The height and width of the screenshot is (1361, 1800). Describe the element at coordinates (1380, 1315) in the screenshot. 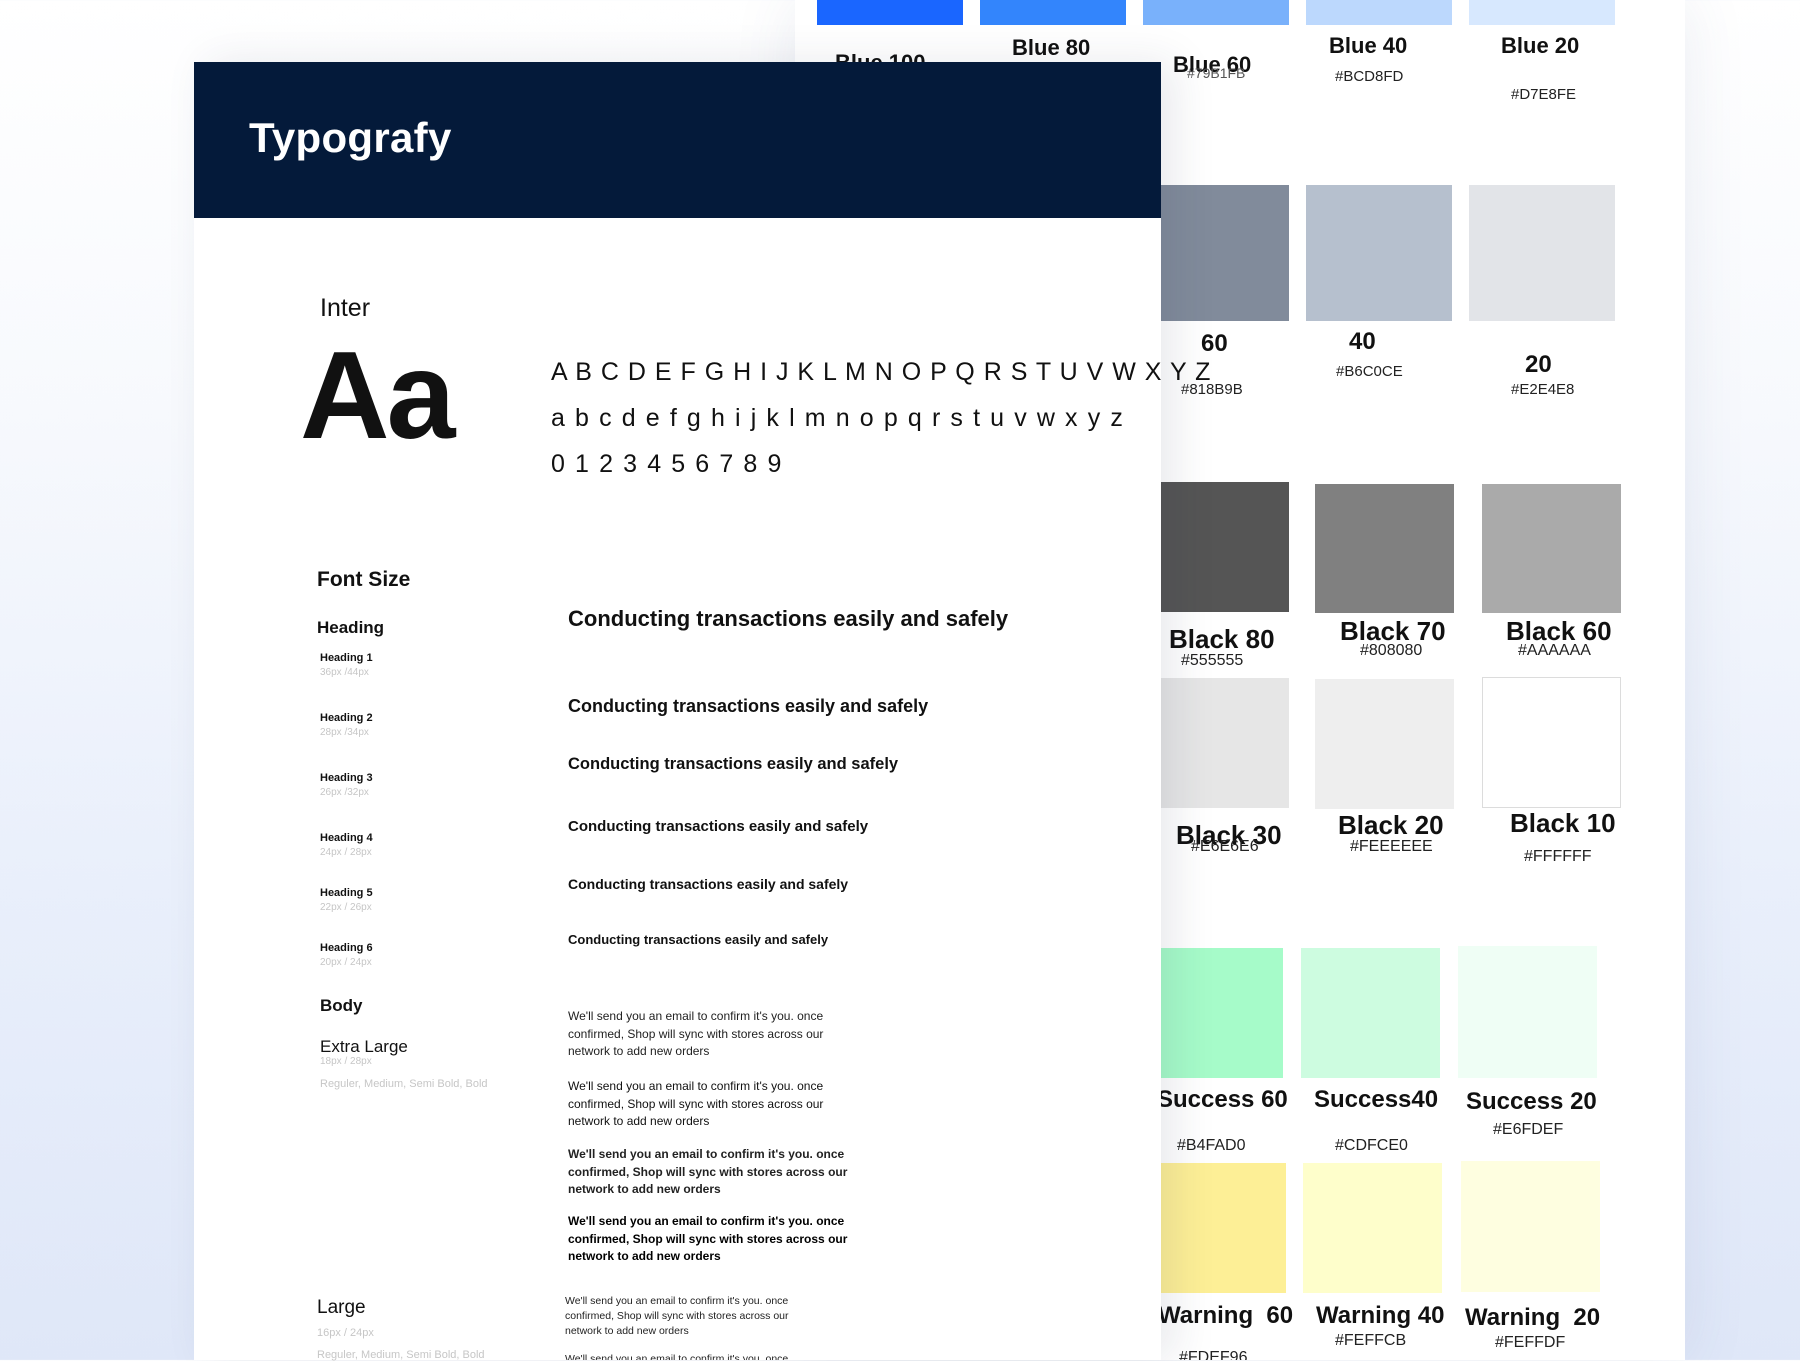

I see `swatch-warning-40-name: Warning 40` at that location.